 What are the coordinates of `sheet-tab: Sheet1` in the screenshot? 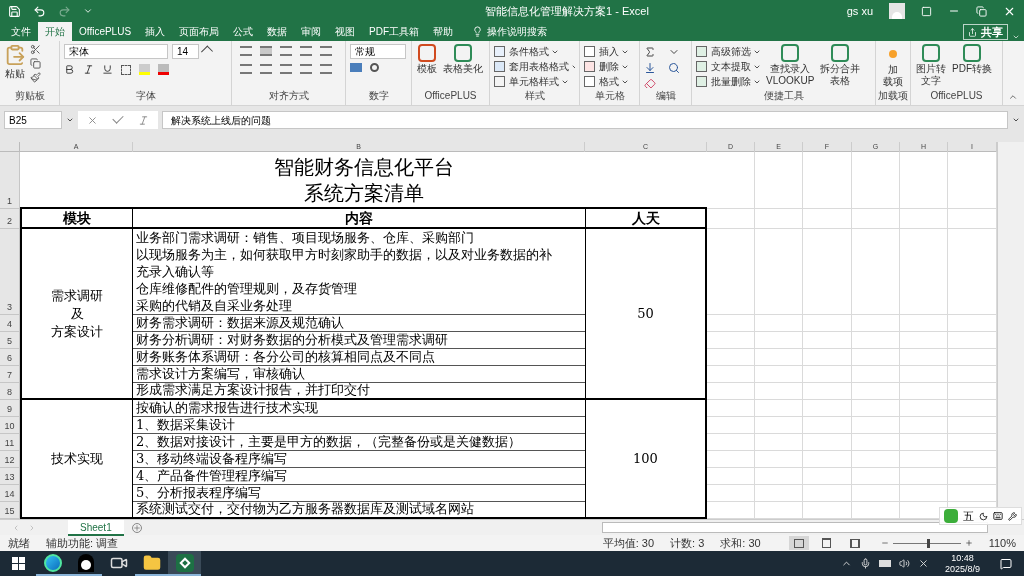 It's located at (96, 527).